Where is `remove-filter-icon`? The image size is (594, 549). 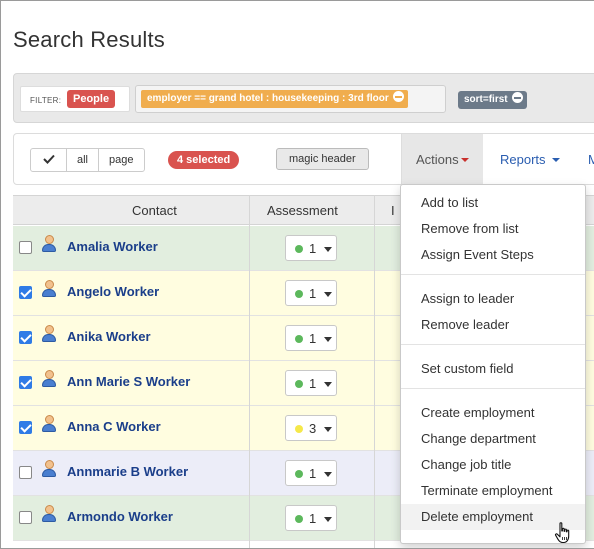
remove-filter-icon is located at coordinates (398, 96).